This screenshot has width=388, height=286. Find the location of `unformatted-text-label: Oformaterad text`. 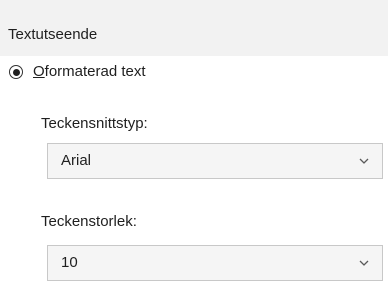

unformatted-text-label: Oformaterad text is located at coordinates (89, 72).